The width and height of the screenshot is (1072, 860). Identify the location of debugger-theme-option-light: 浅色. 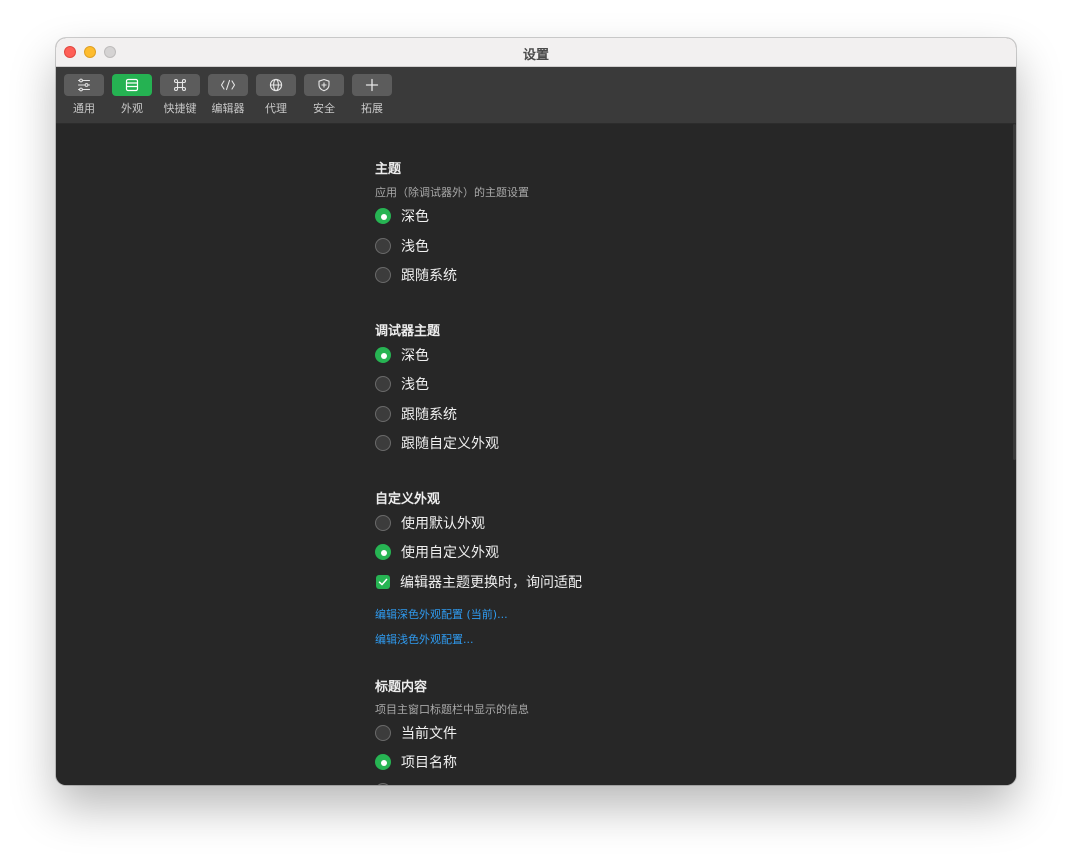
(402, 384).